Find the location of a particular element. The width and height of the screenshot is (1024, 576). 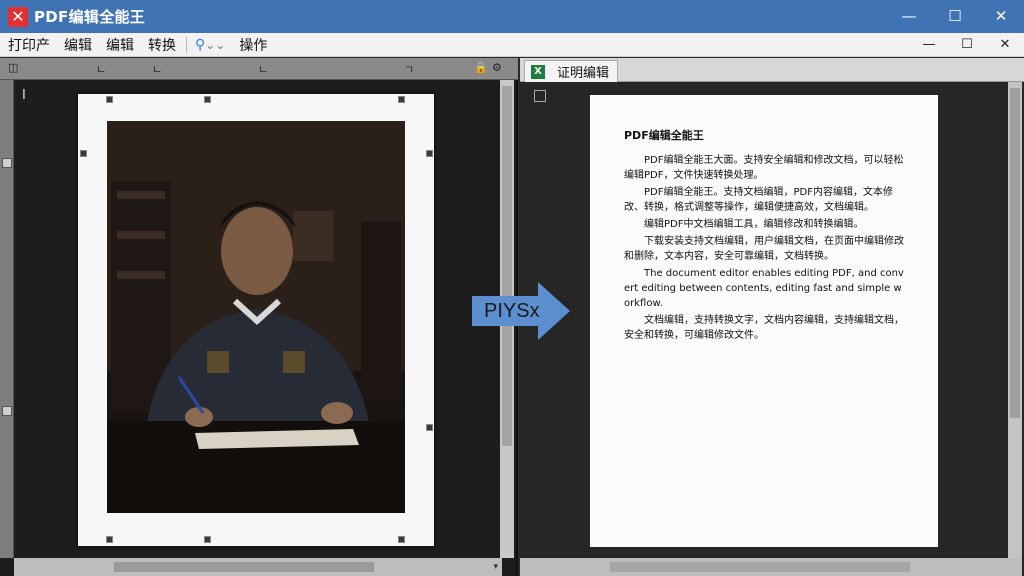

menu-separator is located at coordinates (186, 44).